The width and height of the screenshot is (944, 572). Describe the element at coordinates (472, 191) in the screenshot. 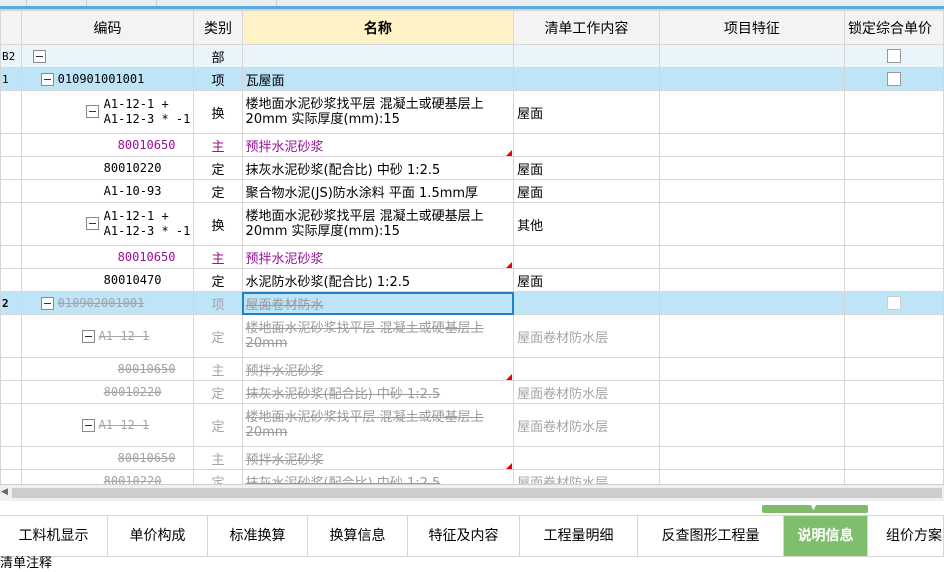

I see `table-row: A1-10-93 定 聚合物水泥(JS)防水涂料 平面 1.5mm厚 屋面` at that location.